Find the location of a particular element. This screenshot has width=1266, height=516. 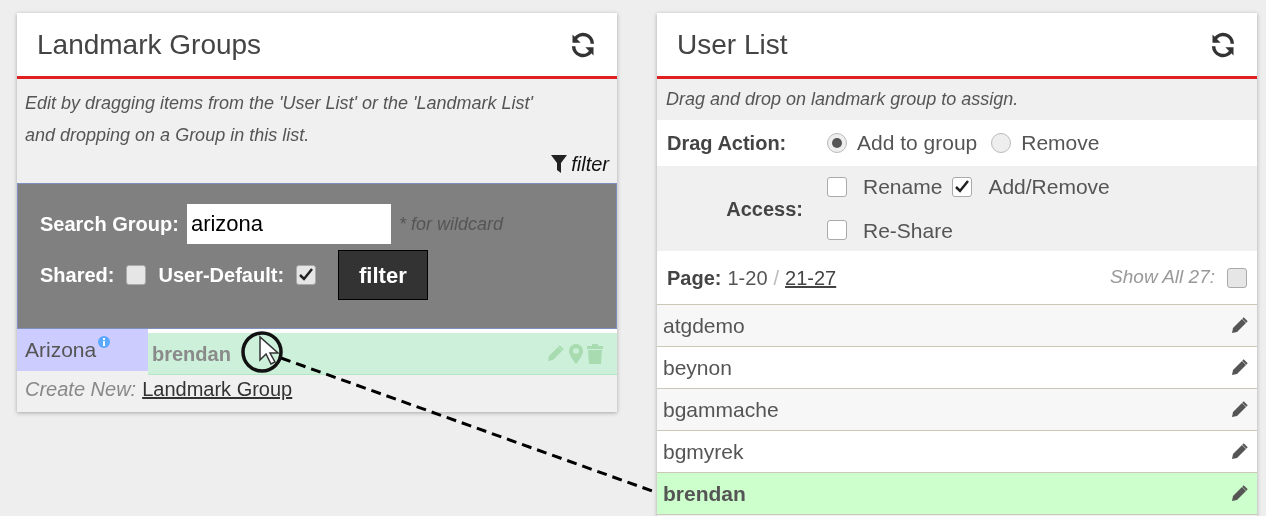

field-label: Shared: is located at coordinates (77, 275).